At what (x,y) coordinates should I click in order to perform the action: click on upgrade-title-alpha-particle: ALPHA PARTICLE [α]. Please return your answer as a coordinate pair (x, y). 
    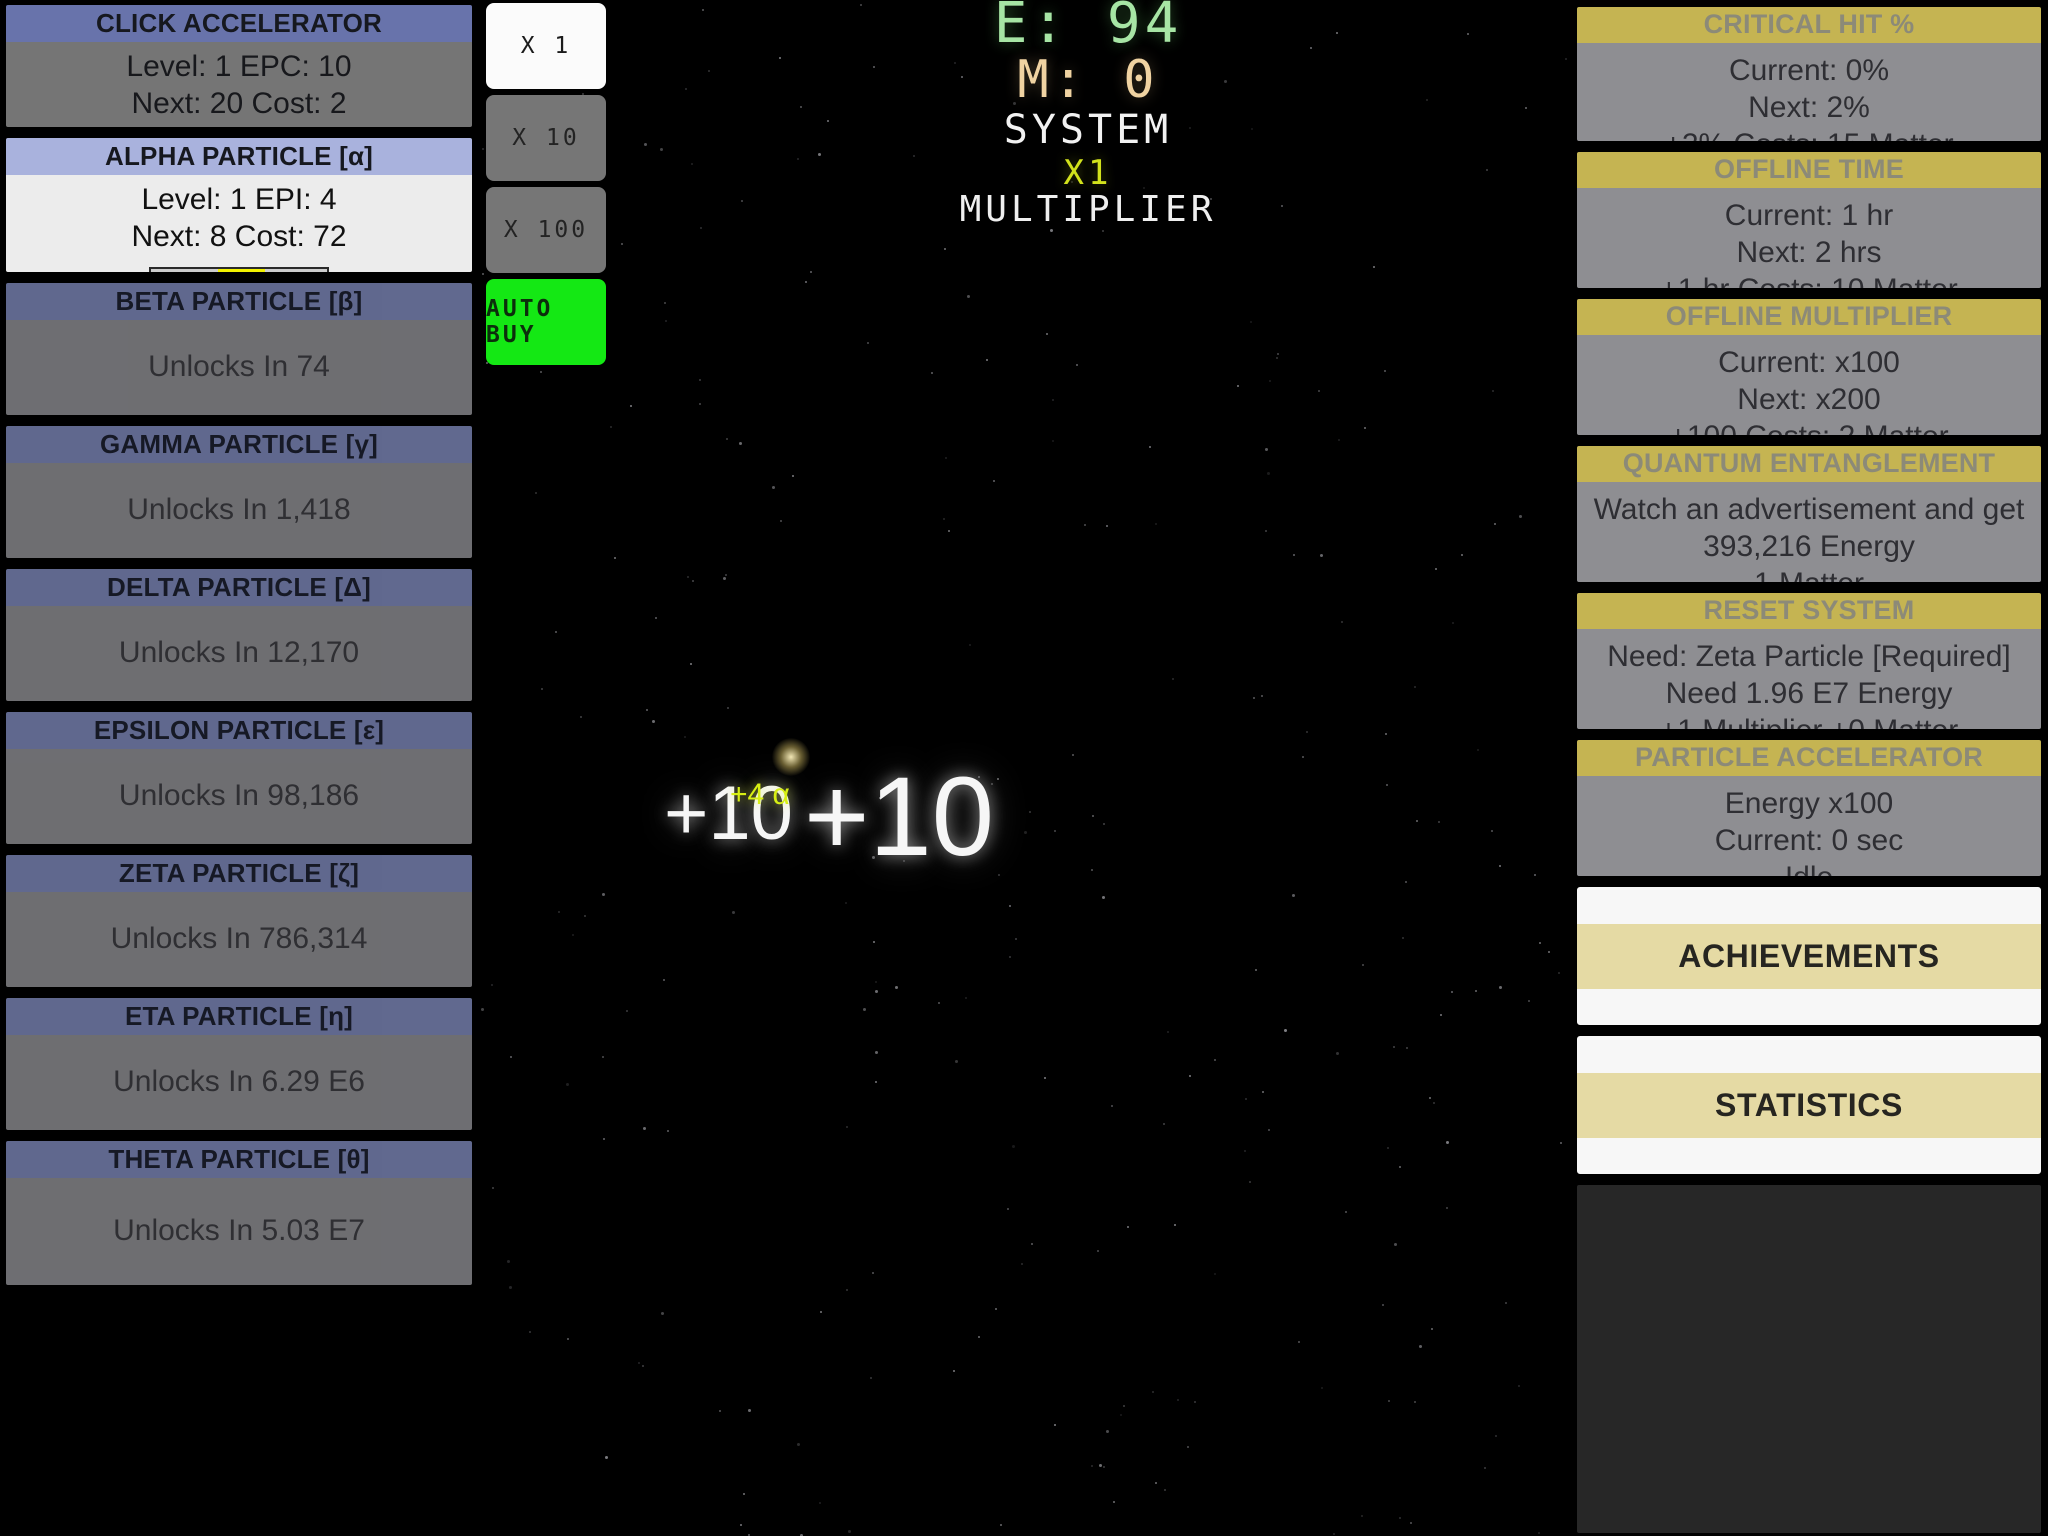
    Looking at the image, I should click on (239, 156).